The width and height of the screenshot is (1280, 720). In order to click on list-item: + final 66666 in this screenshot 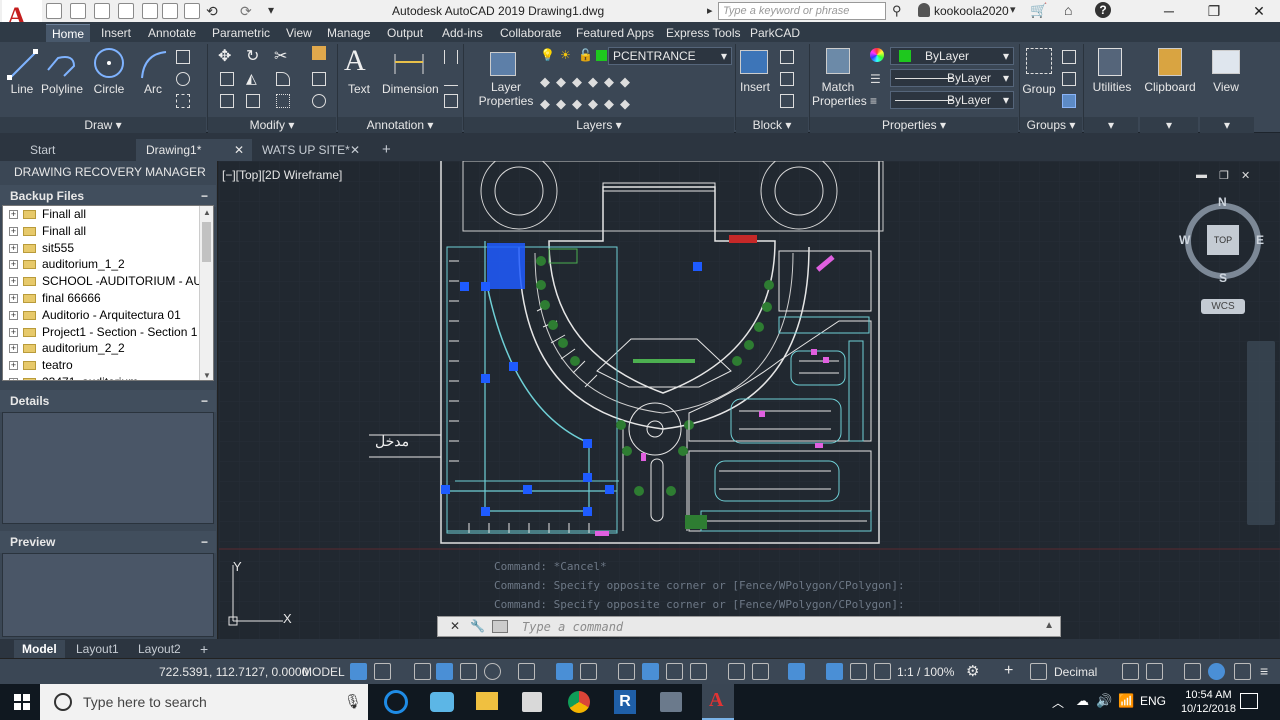, I will do `click(108, 298)`.